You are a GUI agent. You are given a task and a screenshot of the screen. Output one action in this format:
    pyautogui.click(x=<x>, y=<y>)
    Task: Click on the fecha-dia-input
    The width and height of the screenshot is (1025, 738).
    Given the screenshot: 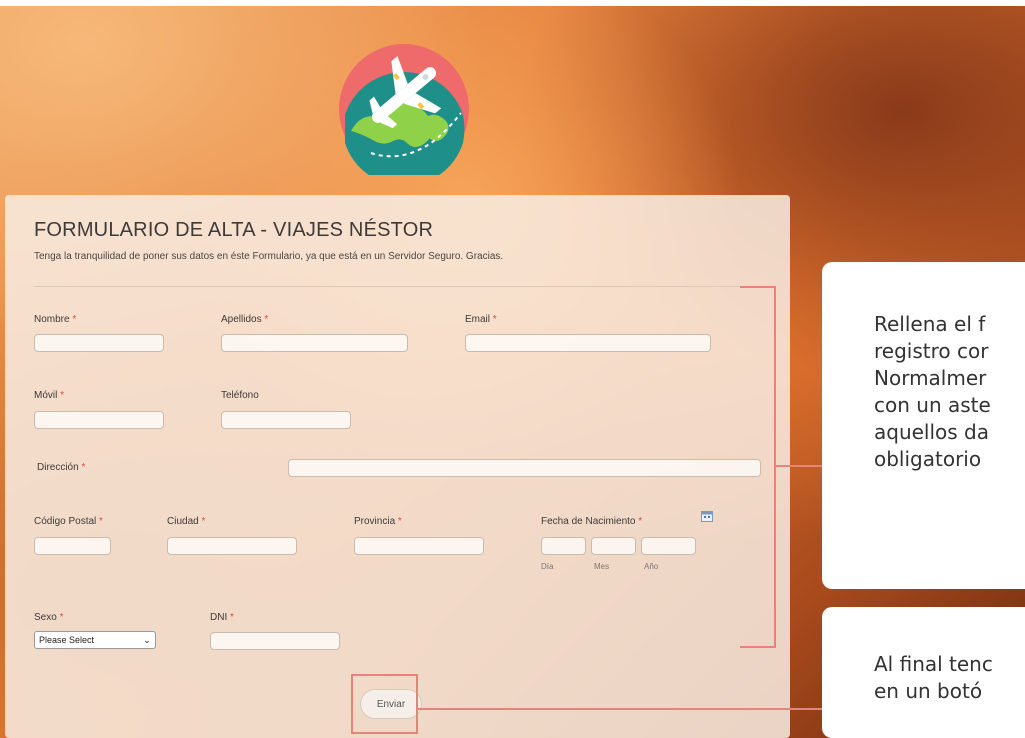 What is the action you would take?
    pyautogui.click(x=563, y=546)
    